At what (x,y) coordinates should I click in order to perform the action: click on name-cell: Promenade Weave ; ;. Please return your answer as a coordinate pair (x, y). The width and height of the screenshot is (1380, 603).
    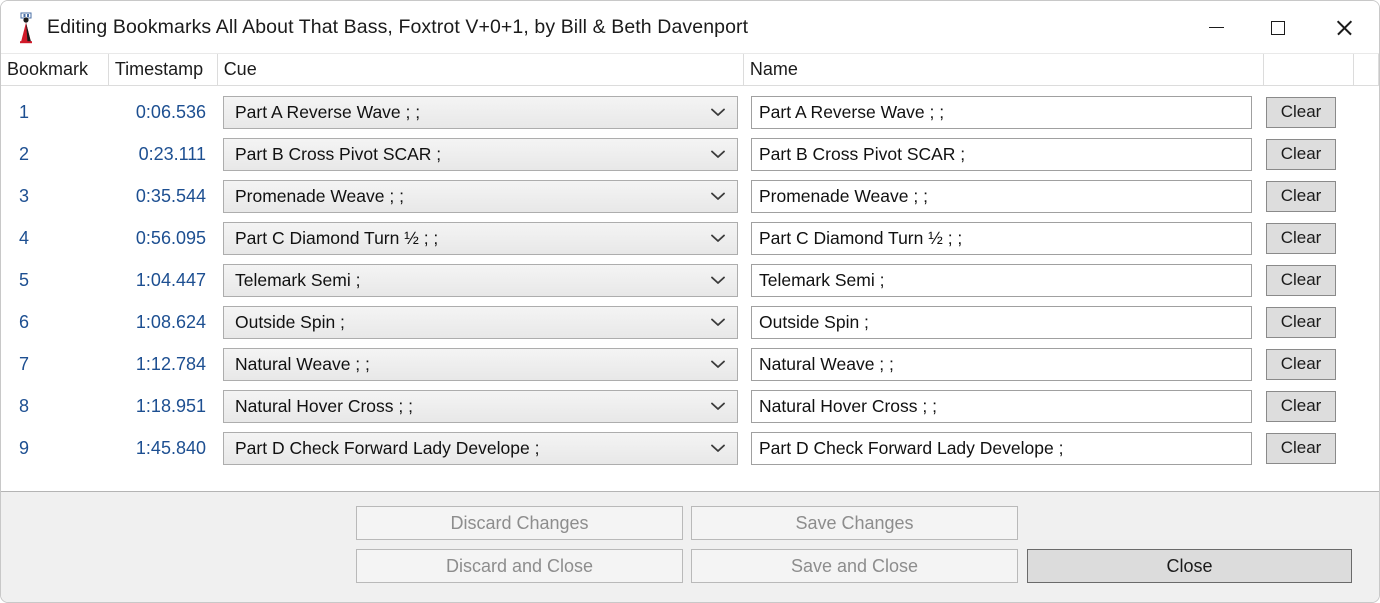
    Looking at the image, I should click on (1005, 196).